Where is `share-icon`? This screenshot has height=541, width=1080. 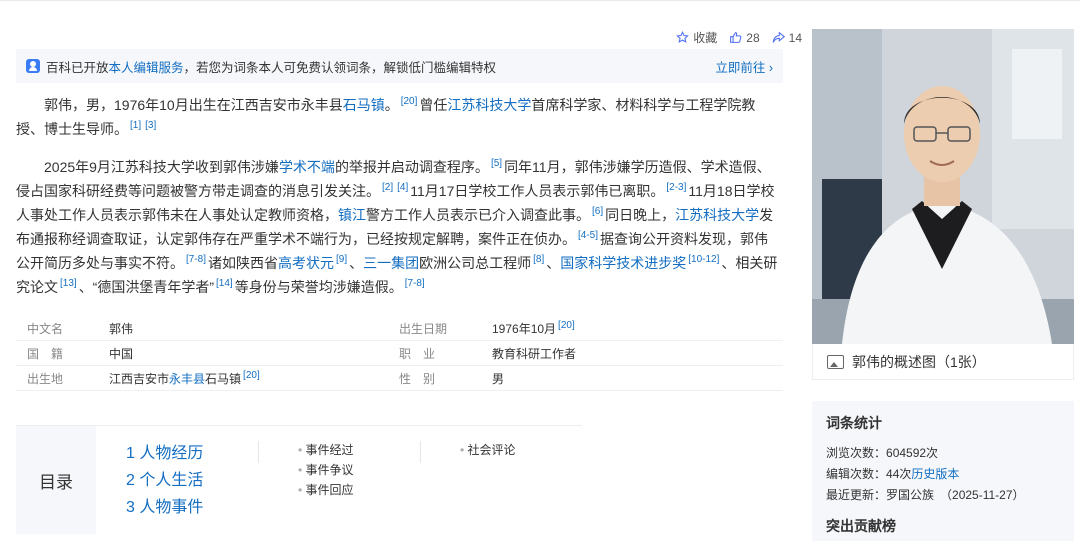 share-icon is located at coordinates (778, 37).